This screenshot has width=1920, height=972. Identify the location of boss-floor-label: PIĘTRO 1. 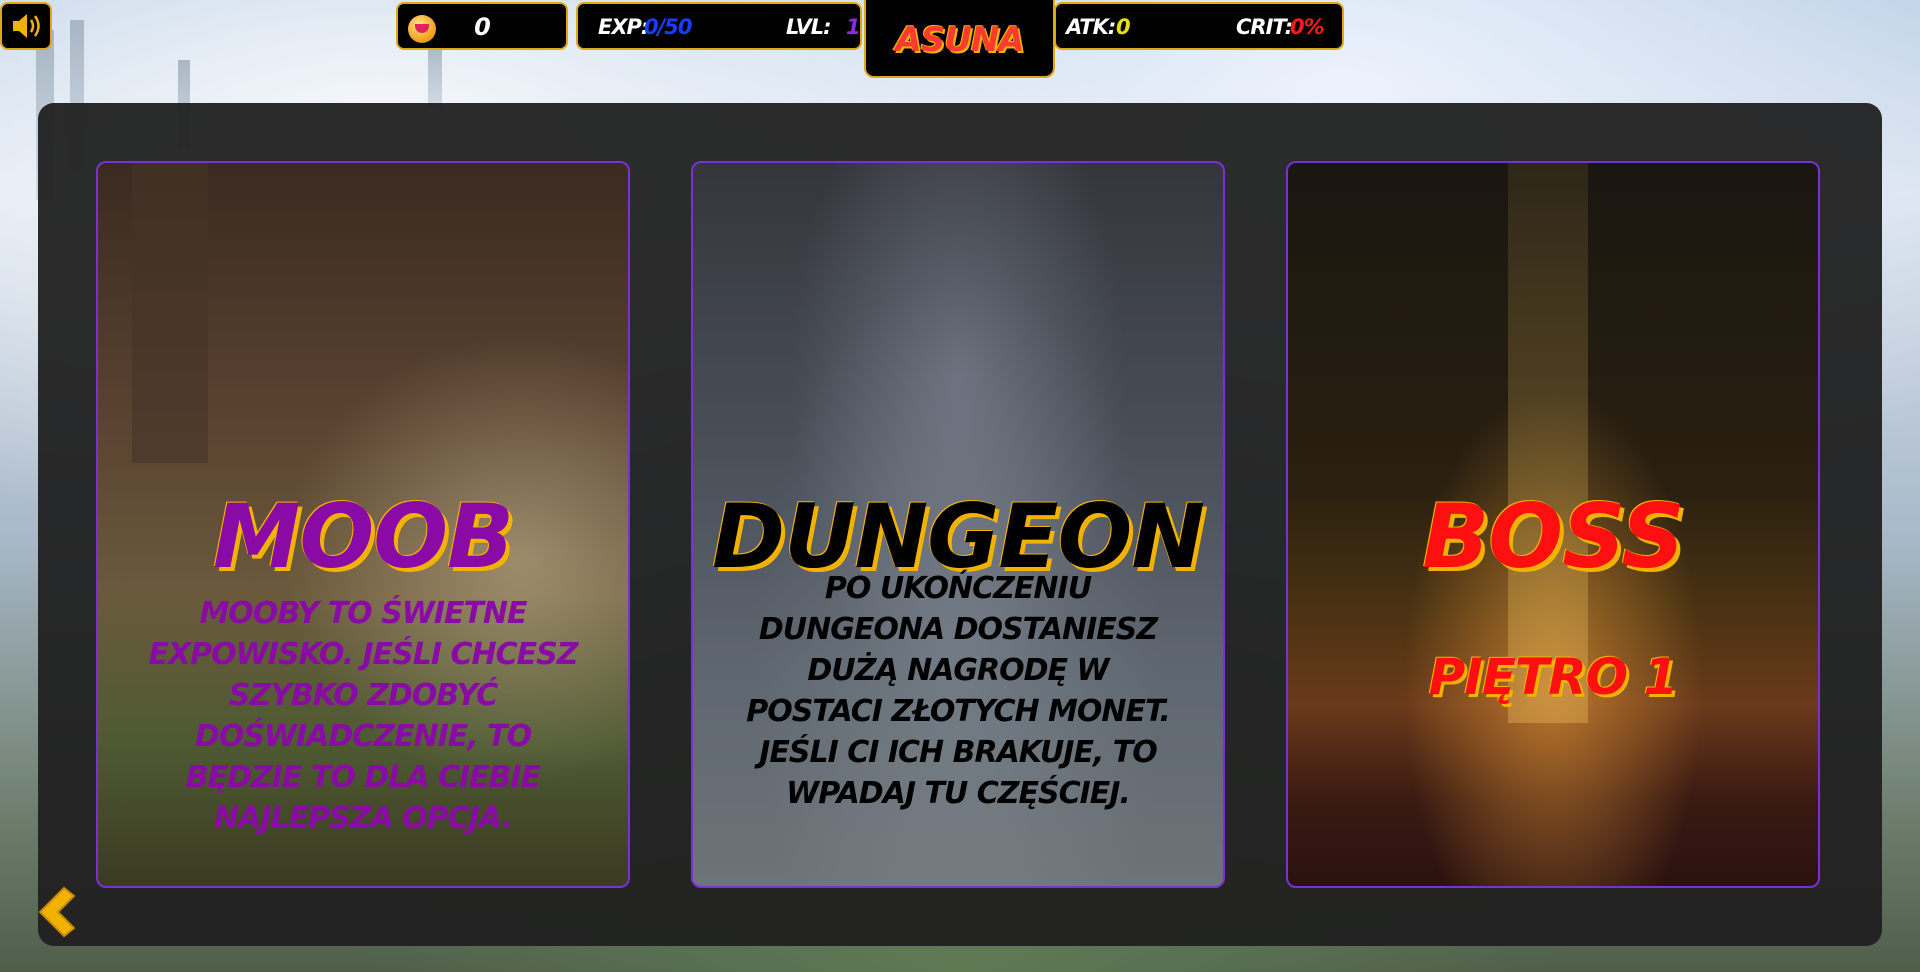
(1553, 677).